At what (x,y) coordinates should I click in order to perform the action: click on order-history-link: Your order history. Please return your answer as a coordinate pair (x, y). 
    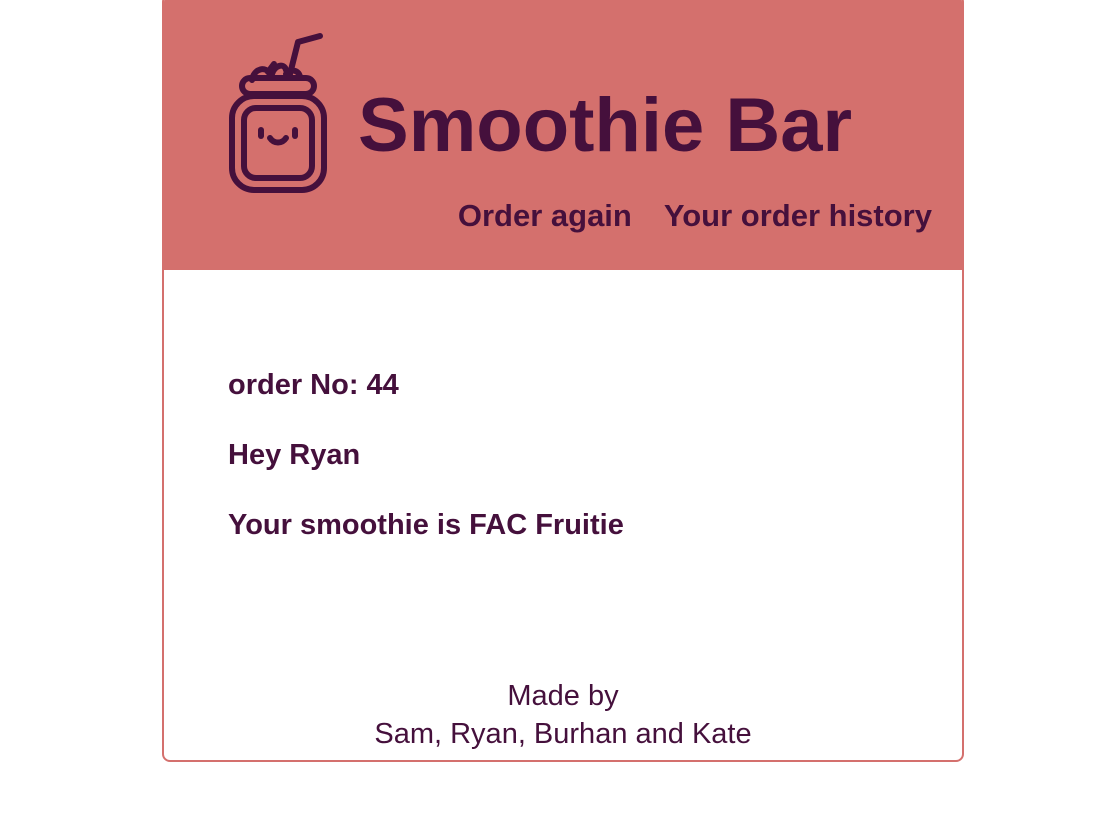
    Looking at the image, I should click on (798, 215).